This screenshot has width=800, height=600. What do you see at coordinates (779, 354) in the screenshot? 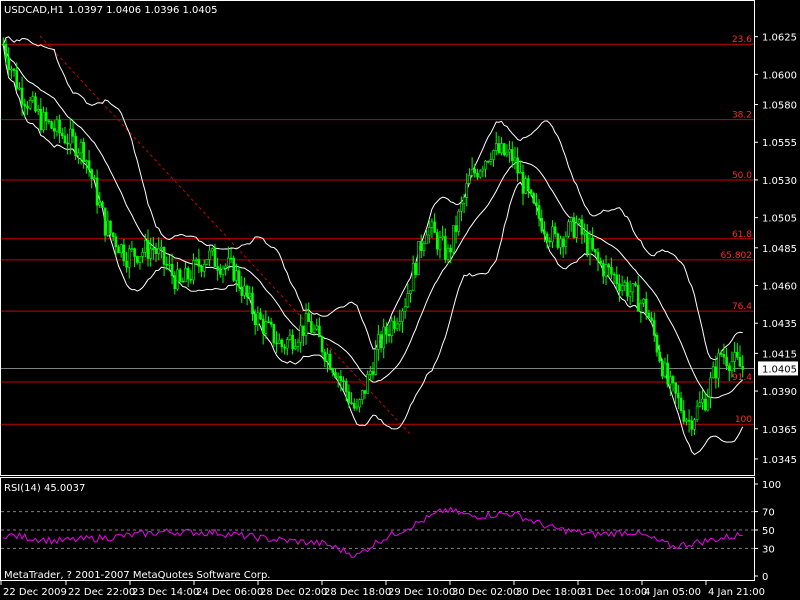
I see `price-tick-label: 1.0415` at bounding box center [779, 354].